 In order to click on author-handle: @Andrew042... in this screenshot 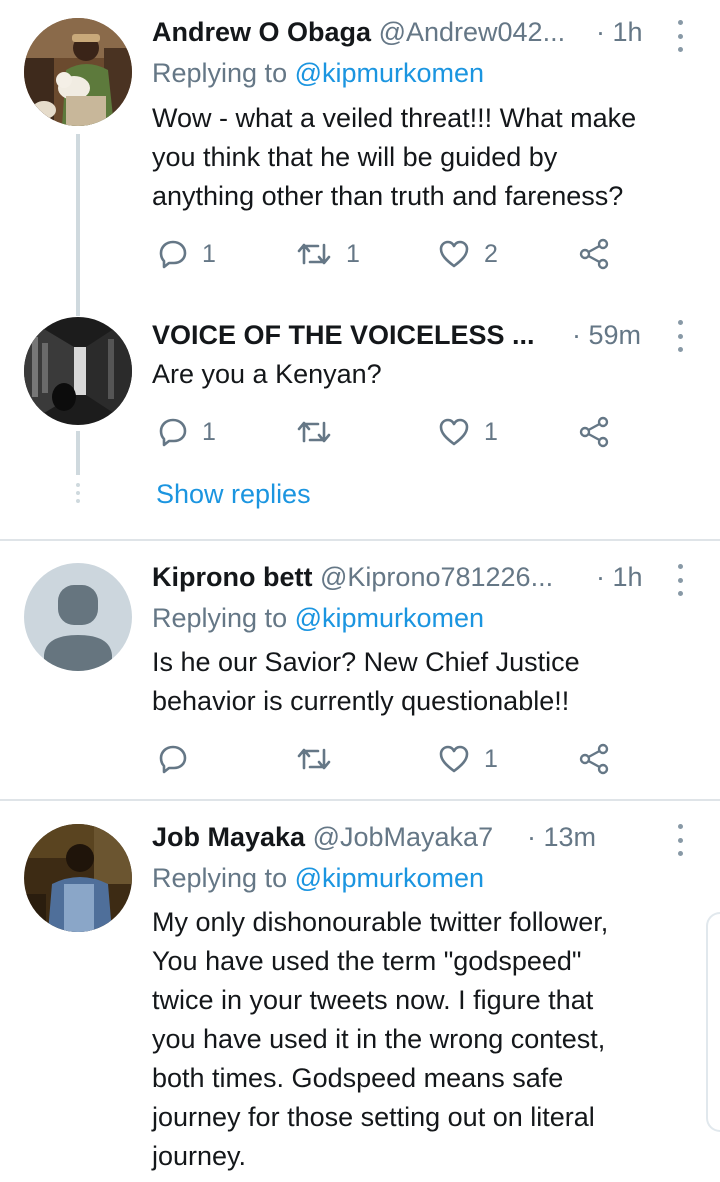, I will do `click(472, 32)`.